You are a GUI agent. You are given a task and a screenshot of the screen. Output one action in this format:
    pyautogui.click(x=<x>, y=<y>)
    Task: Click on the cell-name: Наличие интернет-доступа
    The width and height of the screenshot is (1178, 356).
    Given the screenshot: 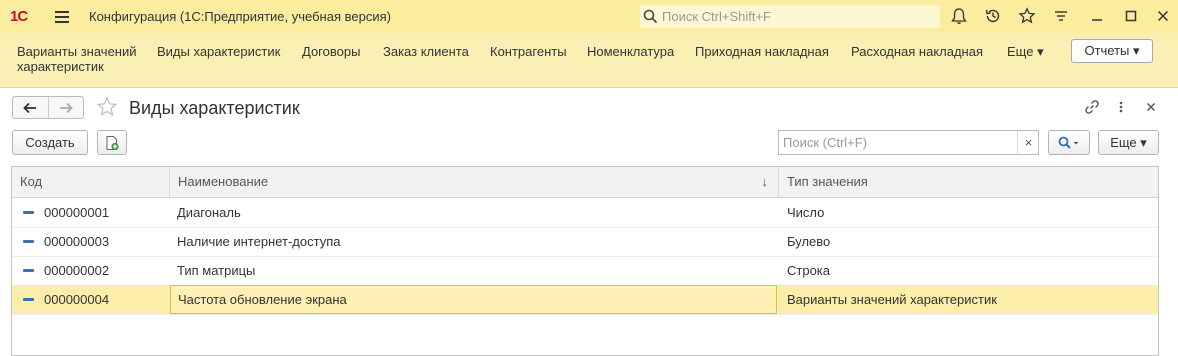 What is the action you would take?
    pyautogui.click(x=259, y=241)
    